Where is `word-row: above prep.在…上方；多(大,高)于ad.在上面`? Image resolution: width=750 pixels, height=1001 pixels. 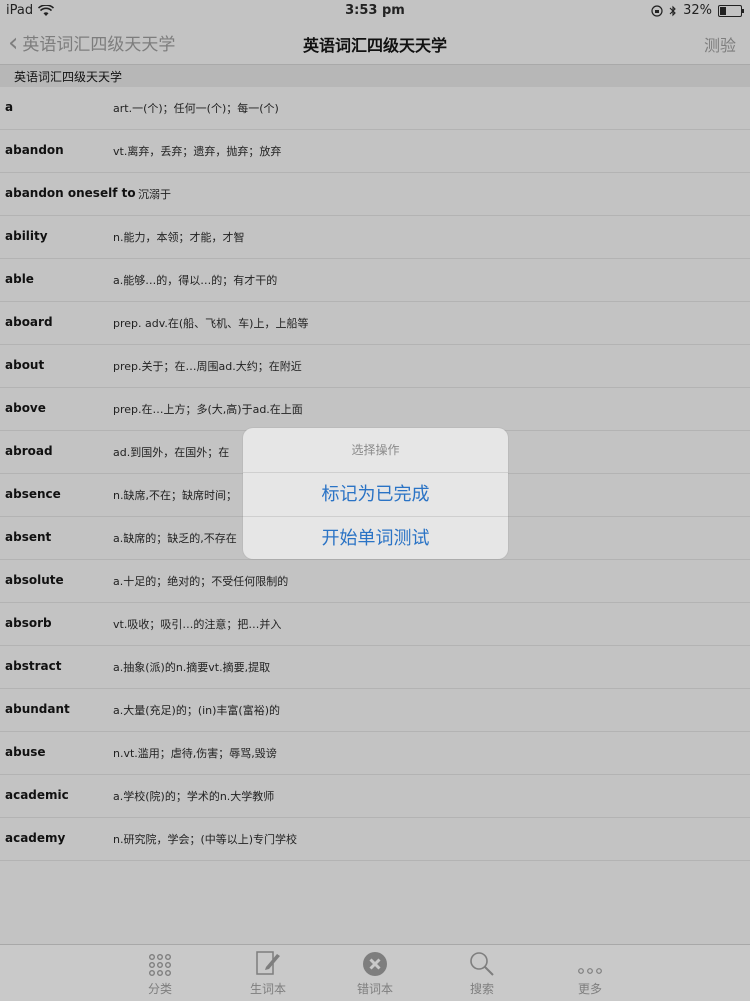 word-row: above prep.在…上方；多(大,高)于ad.在上面 is located at coordinates (375, 409).